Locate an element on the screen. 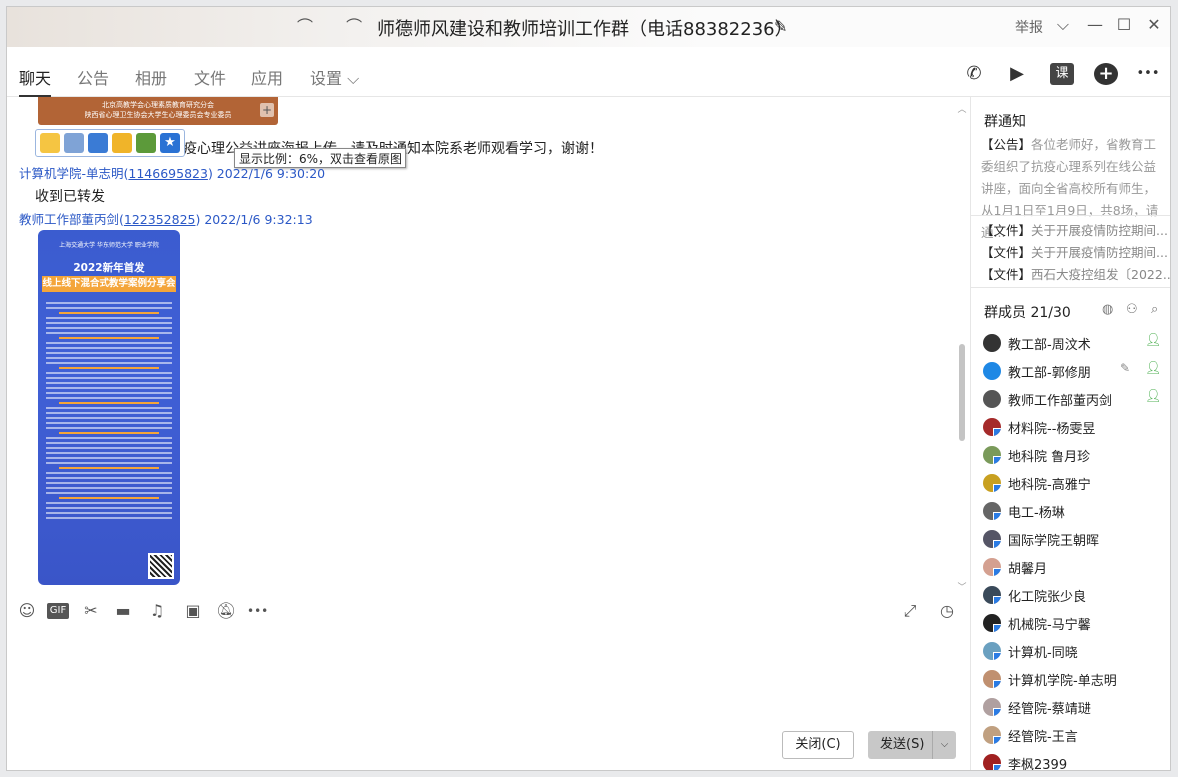 This screenshot has width=1178, height=777. maximize-icon: ☐ is located at coordinates (1124, 25).